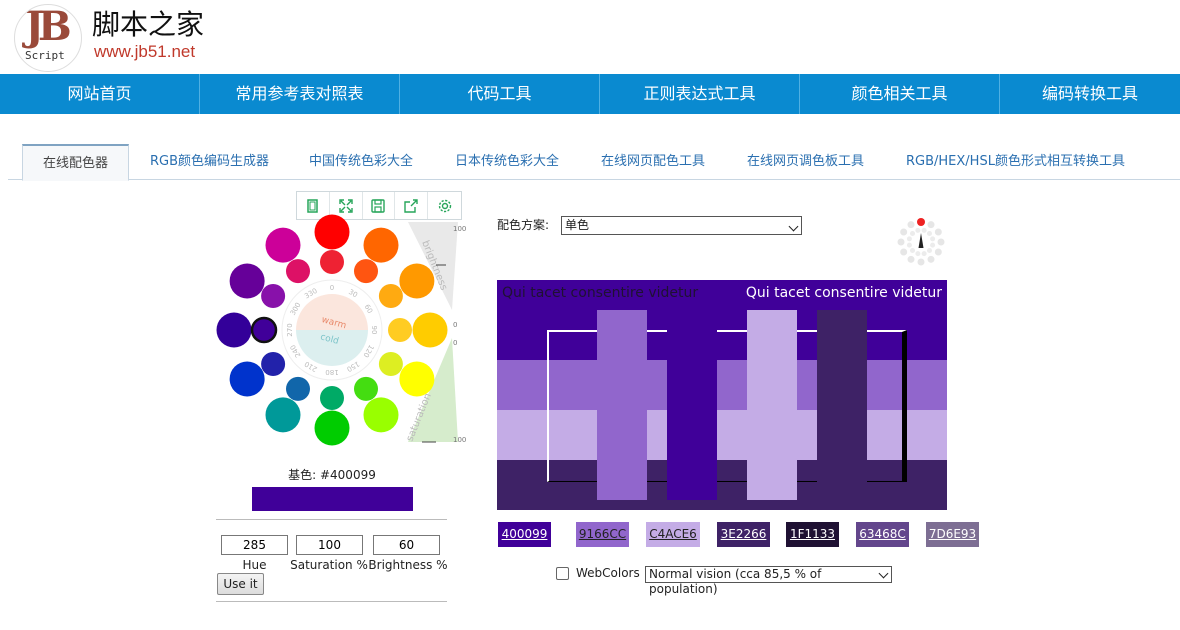 The height and width of the screenshot is (630, 1180). I want to click on degree-label: 180, so click(331, 372).